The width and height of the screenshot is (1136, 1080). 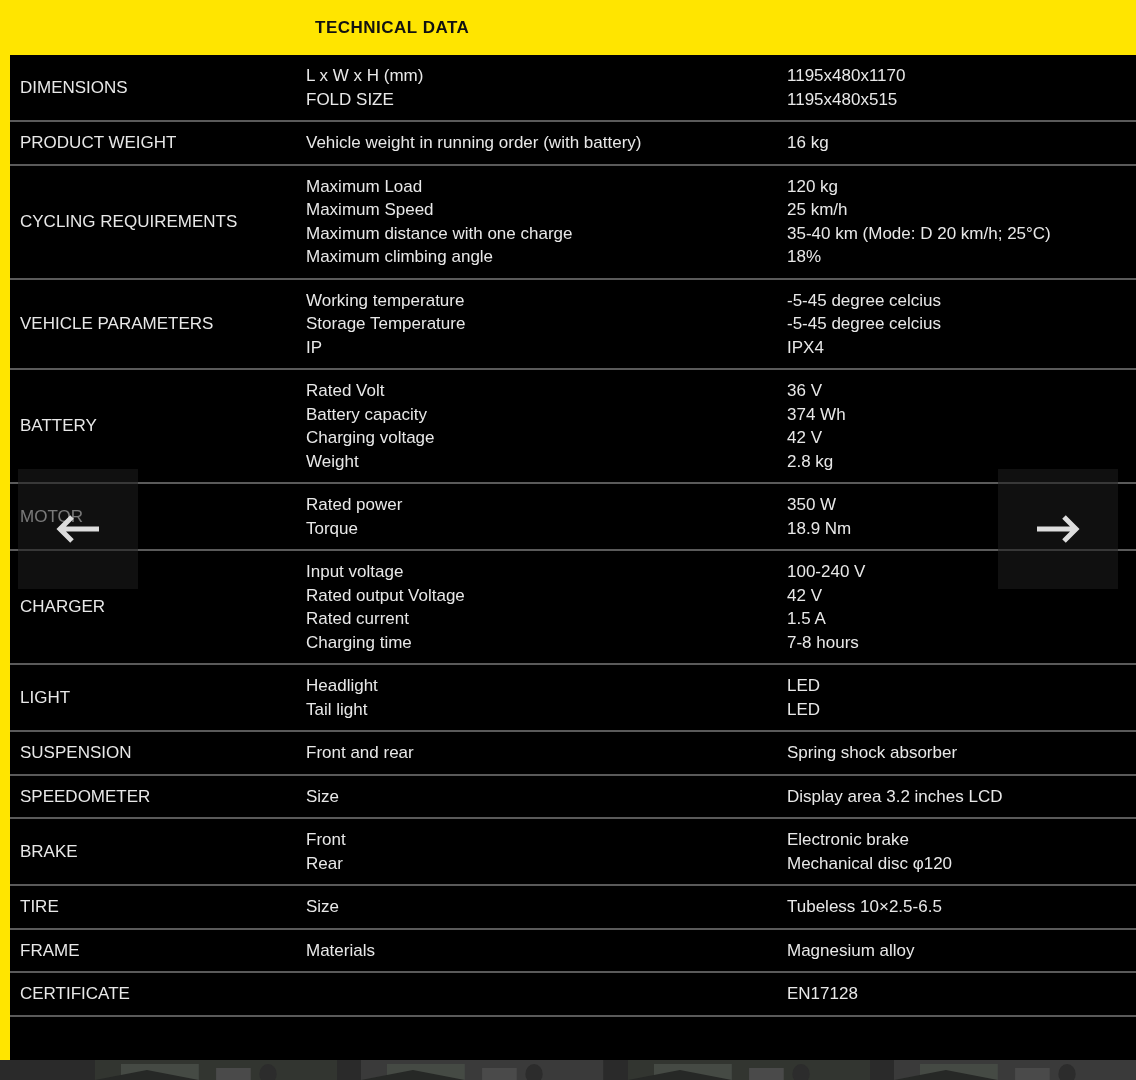 What do you see at coordinates (846, 76) in the screenshot?
I see `spec-value: 1195x480x1170` at bounding box center [846, 76].